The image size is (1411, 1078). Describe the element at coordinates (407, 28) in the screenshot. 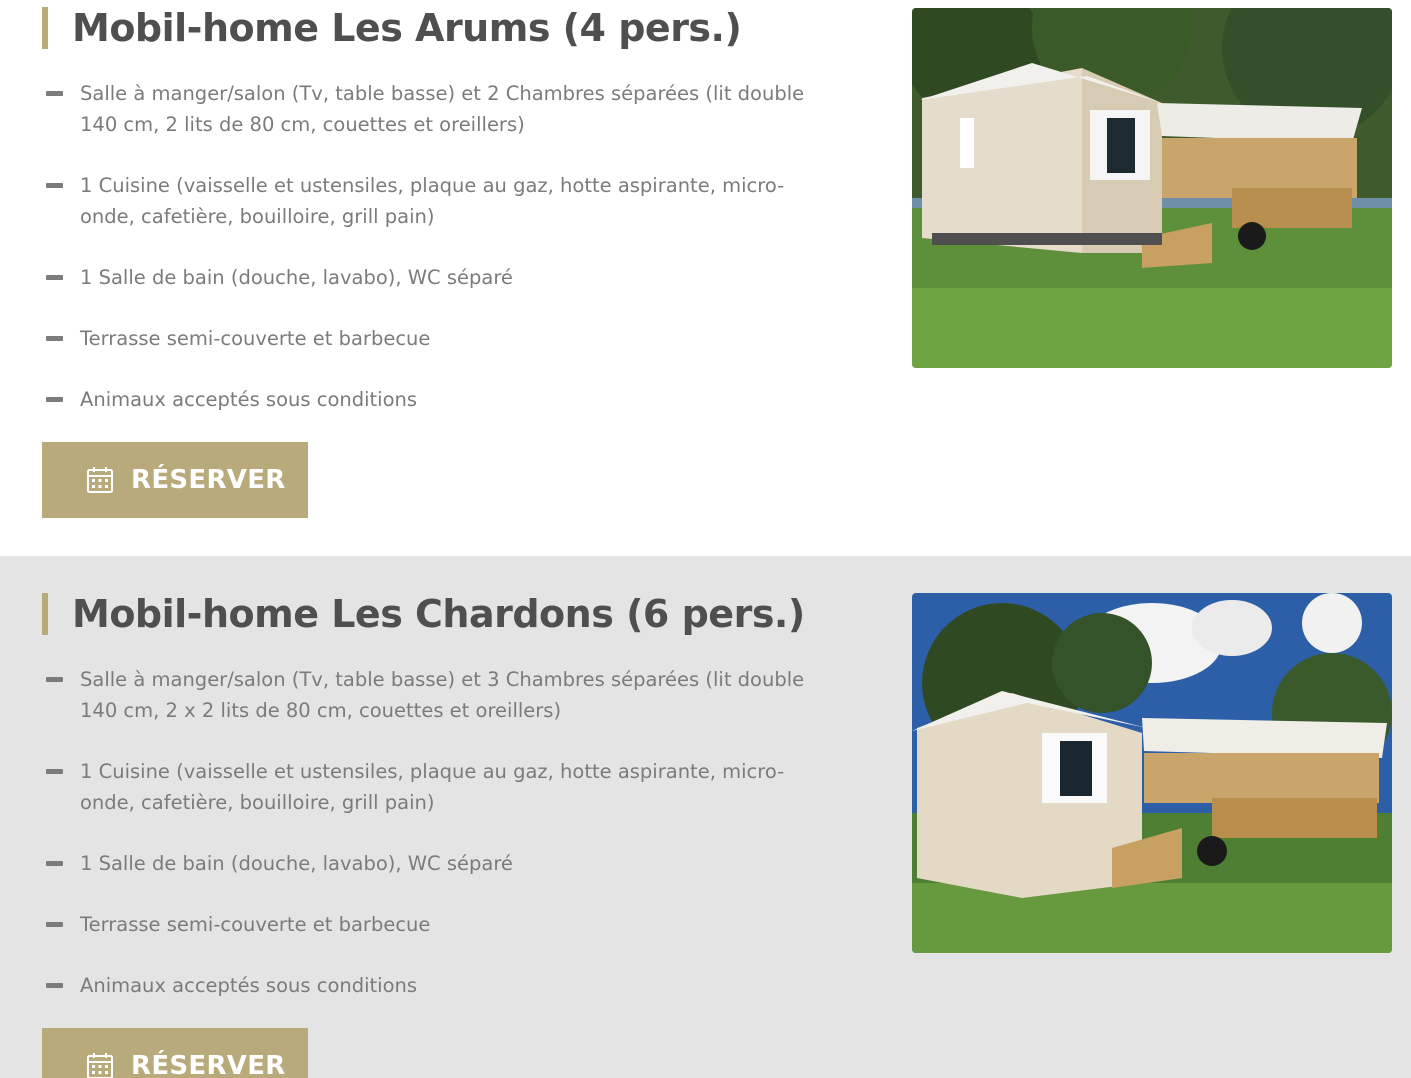

I see `listing-title: Mobil-home Les Arums (4 pers.)` at that location.